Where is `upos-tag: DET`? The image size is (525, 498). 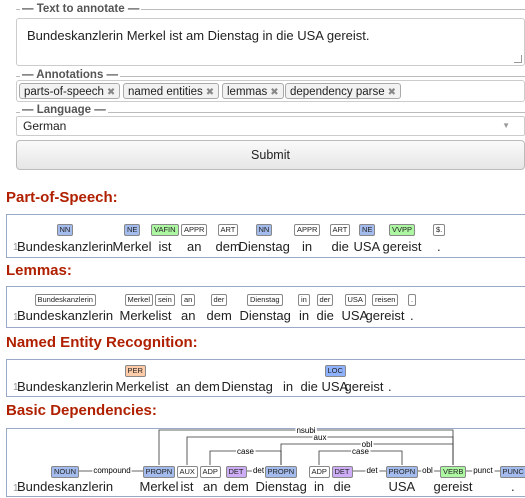
upos-tag: DET is located at coordinates (236, 472).